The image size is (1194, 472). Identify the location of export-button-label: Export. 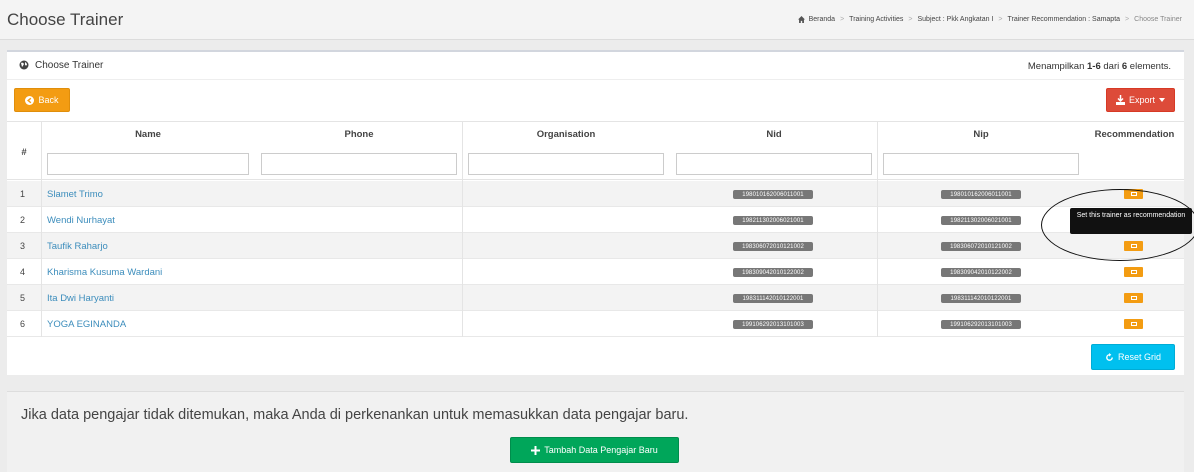
(1141, 100).